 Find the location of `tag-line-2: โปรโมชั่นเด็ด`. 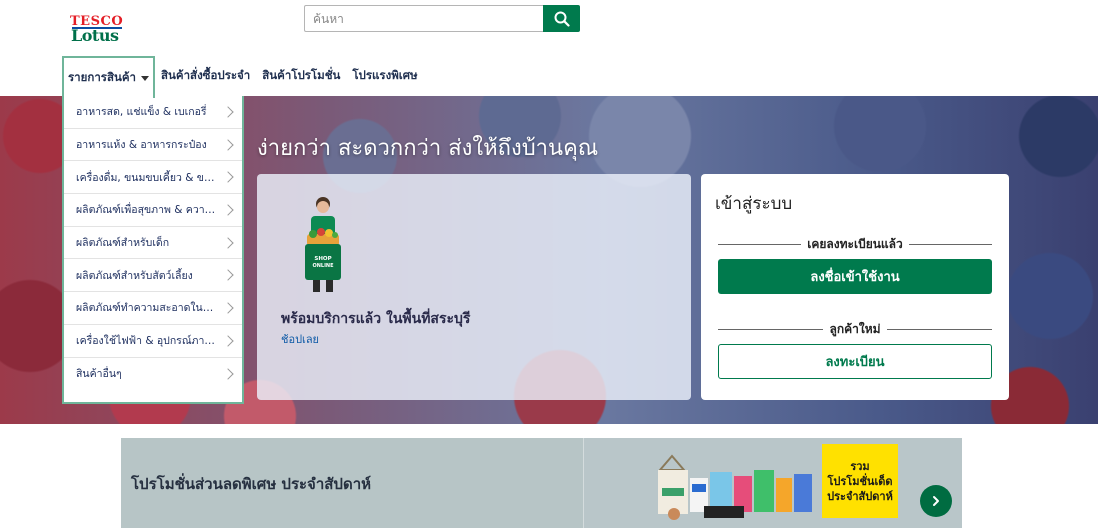

tag-line-2: โปรโมชั่นเด็ด is located at coordinates (860, 481).